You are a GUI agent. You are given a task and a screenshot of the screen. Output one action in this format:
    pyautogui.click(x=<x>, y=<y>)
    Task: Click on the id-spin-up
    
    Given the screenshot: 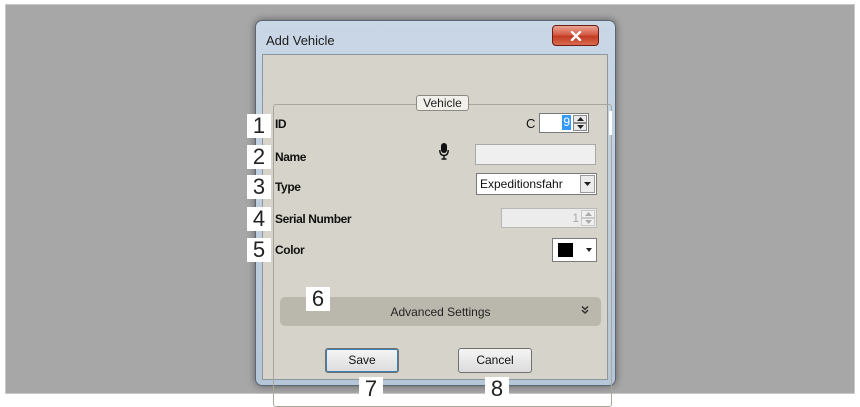 What is the action you would take?
    pyautogui.click(x=580, y=119)
    